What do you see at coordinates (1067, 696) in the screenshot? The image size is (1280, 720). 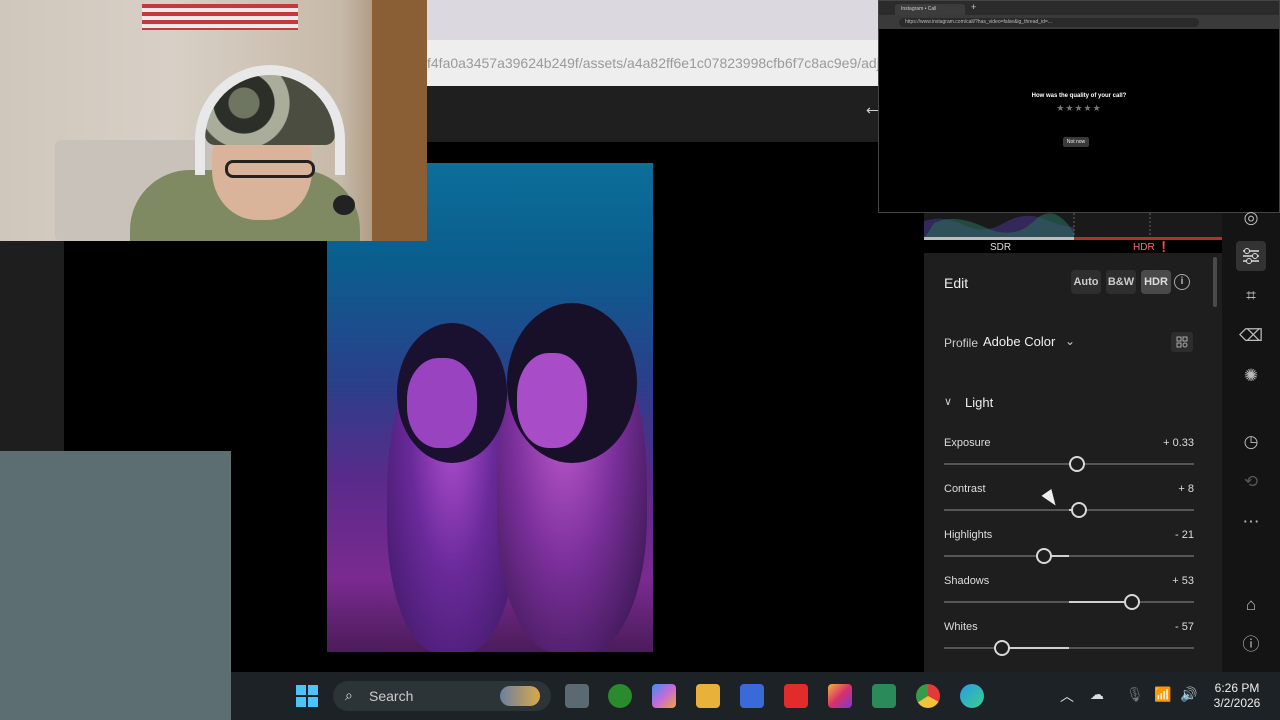 I see `tray-overflow-icon: ︿` at bounding box center [1067, 696].